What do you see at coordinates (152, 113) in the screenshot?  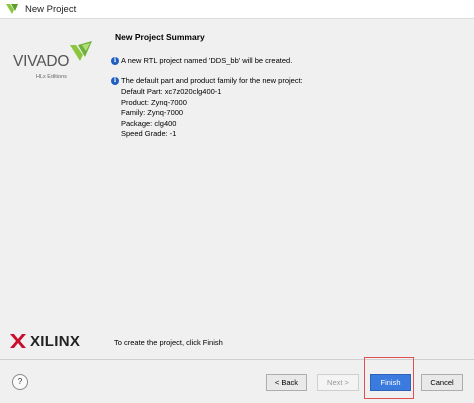 I see `detail-family: Family: Zynq-7000` at bounding box center [152, 113].